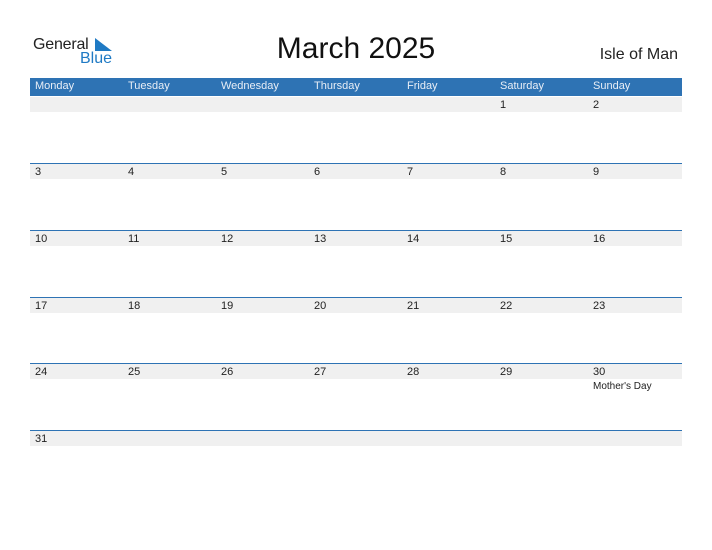  I want to click on day-number: 15, so click(506, 239).